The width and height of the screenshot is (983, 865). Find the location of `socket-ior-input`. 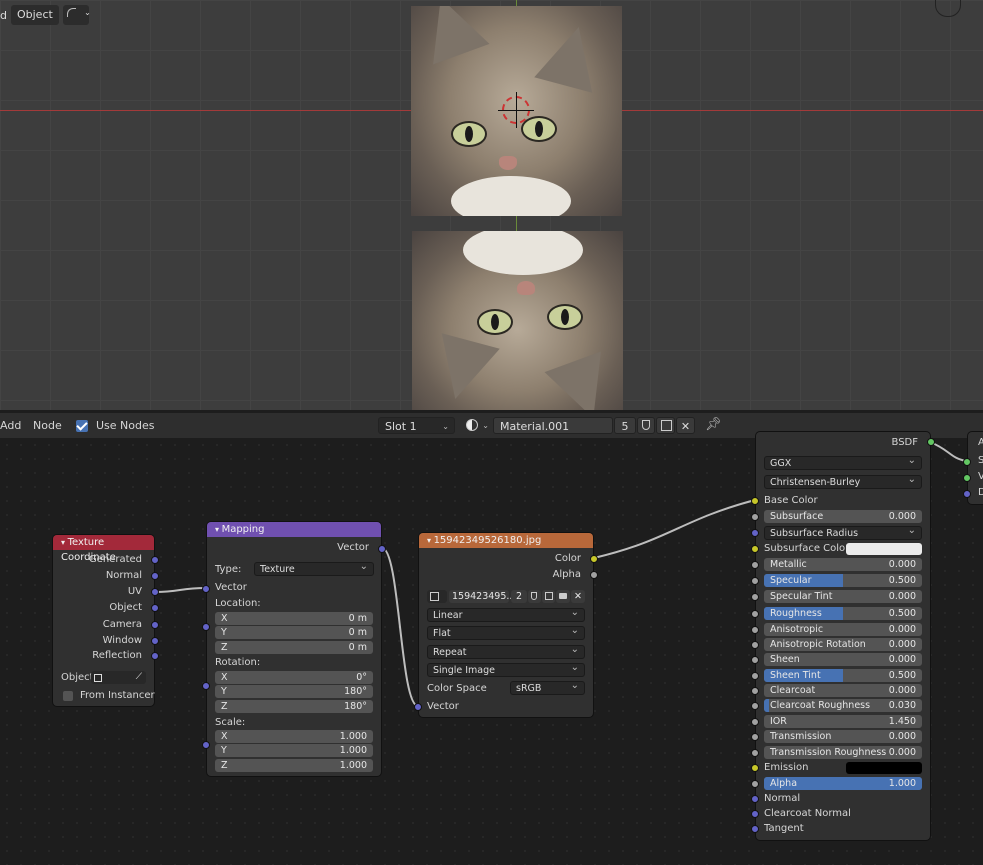

socket-ior-input is located at coordinates (755, 722).